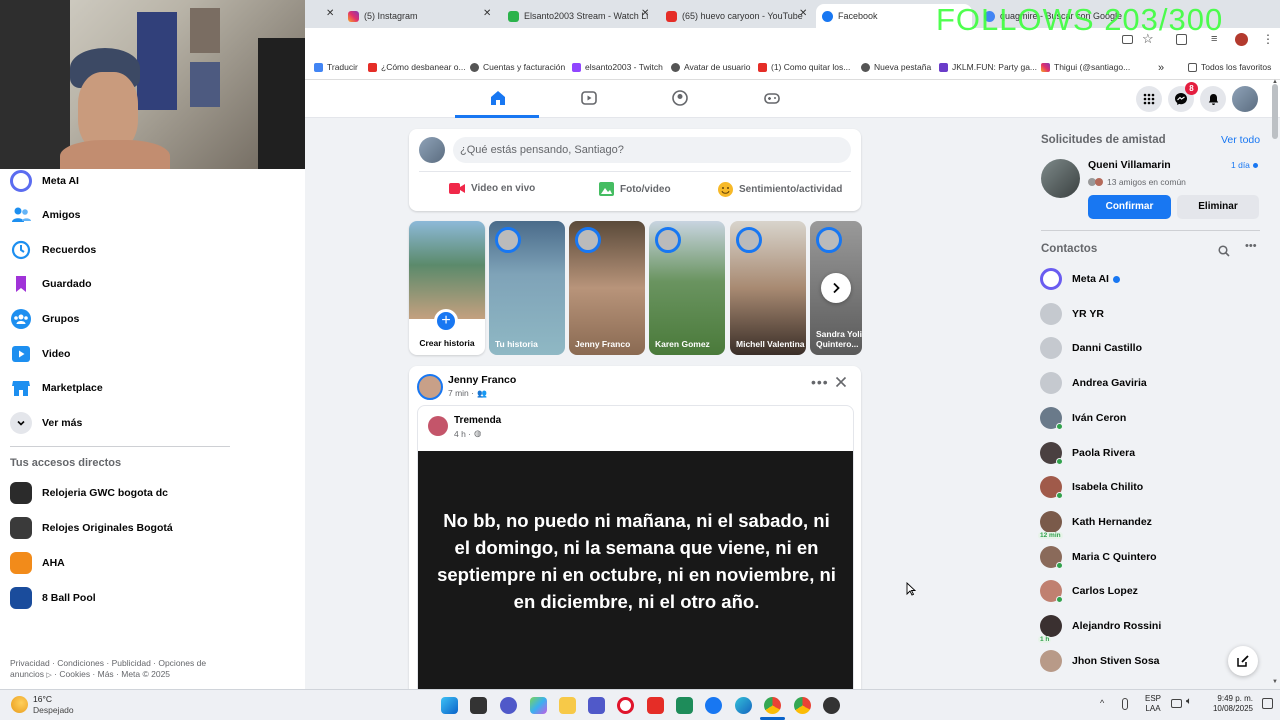 Image resolution: width=1280 pixels, height=720 pixels. What do you see at coordinates (1275, 82) in the screenshot?
I see `scroll-up-icon: ▲` at bounding box center [1275, 82].